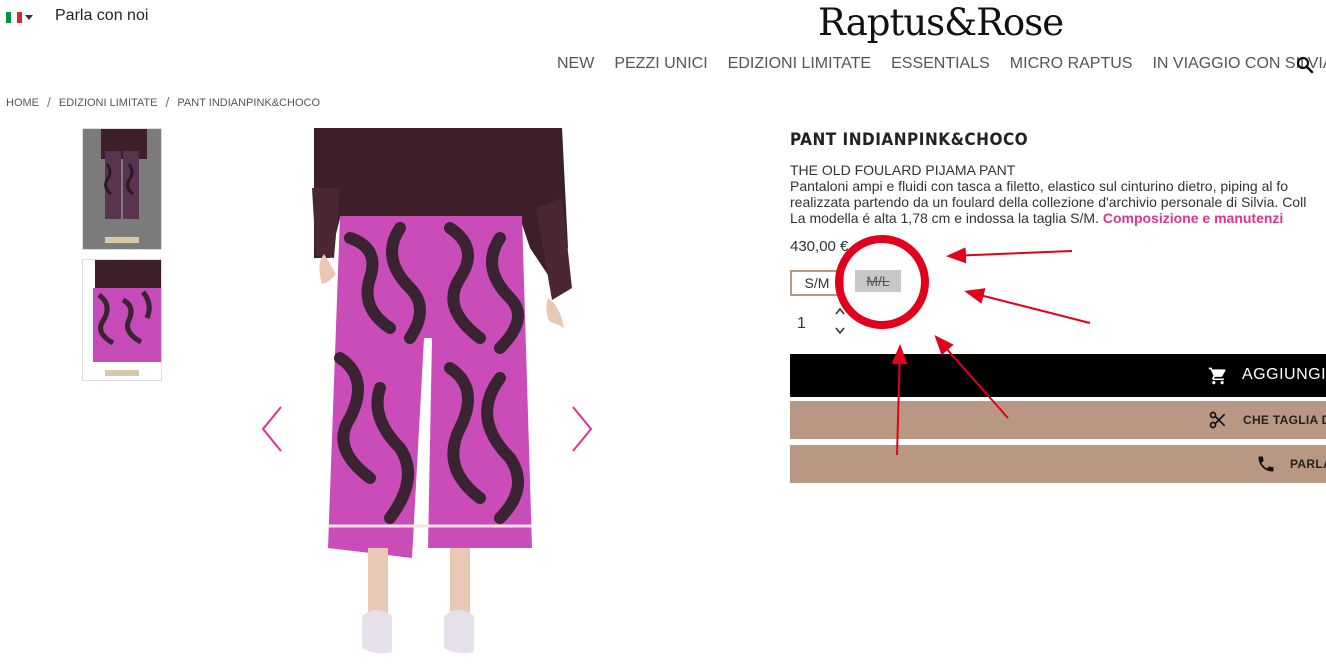 This screenshot has width=1326, height=671. What do you see at coordinates (1071, 64) in the screenshot?
I see `nav-item-micro-raptus: MICRO RAPTUS` at bounding box center [1071, 64].